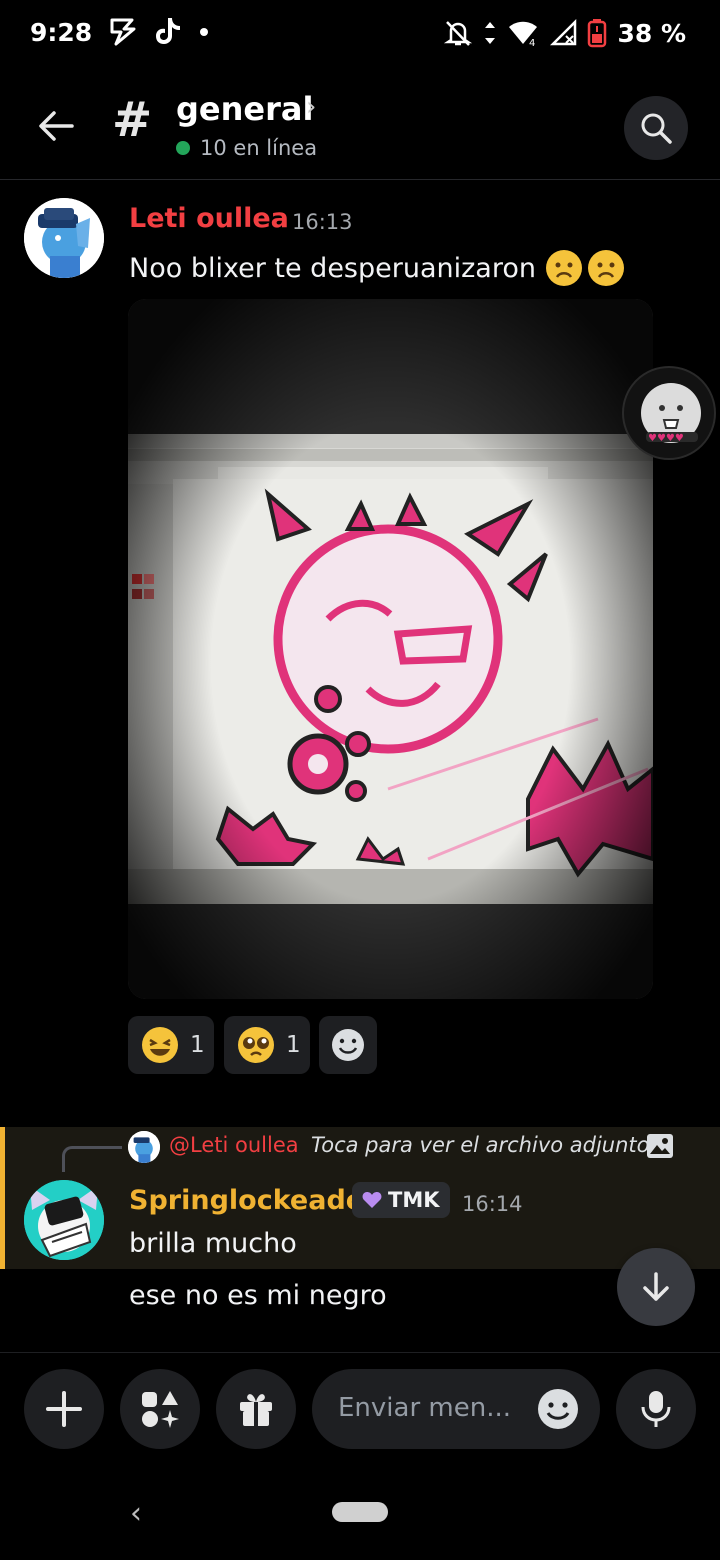 This screenshot has height=1560, width=720. Describe the element at coordinates (136, 1513) in the screenshot. I see `nav-back-icon: ‹` at that location.